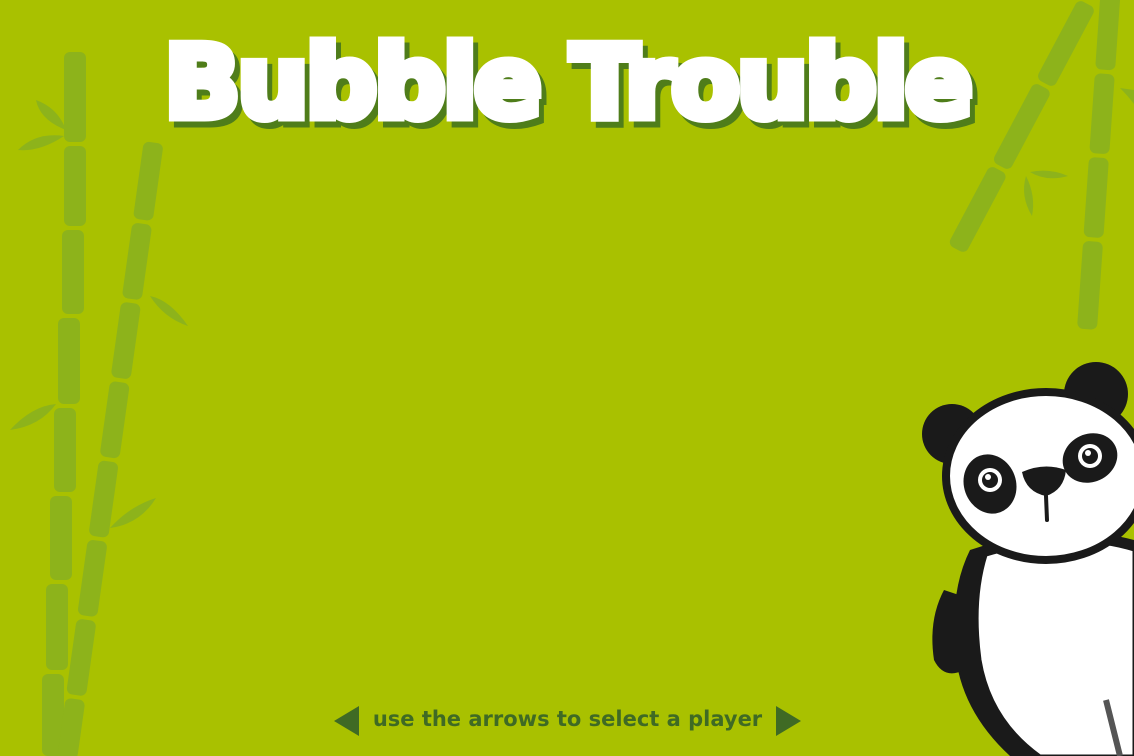 This screenshot has width=1134, height=756. I want to click on panda-character, so click(1017, 553).